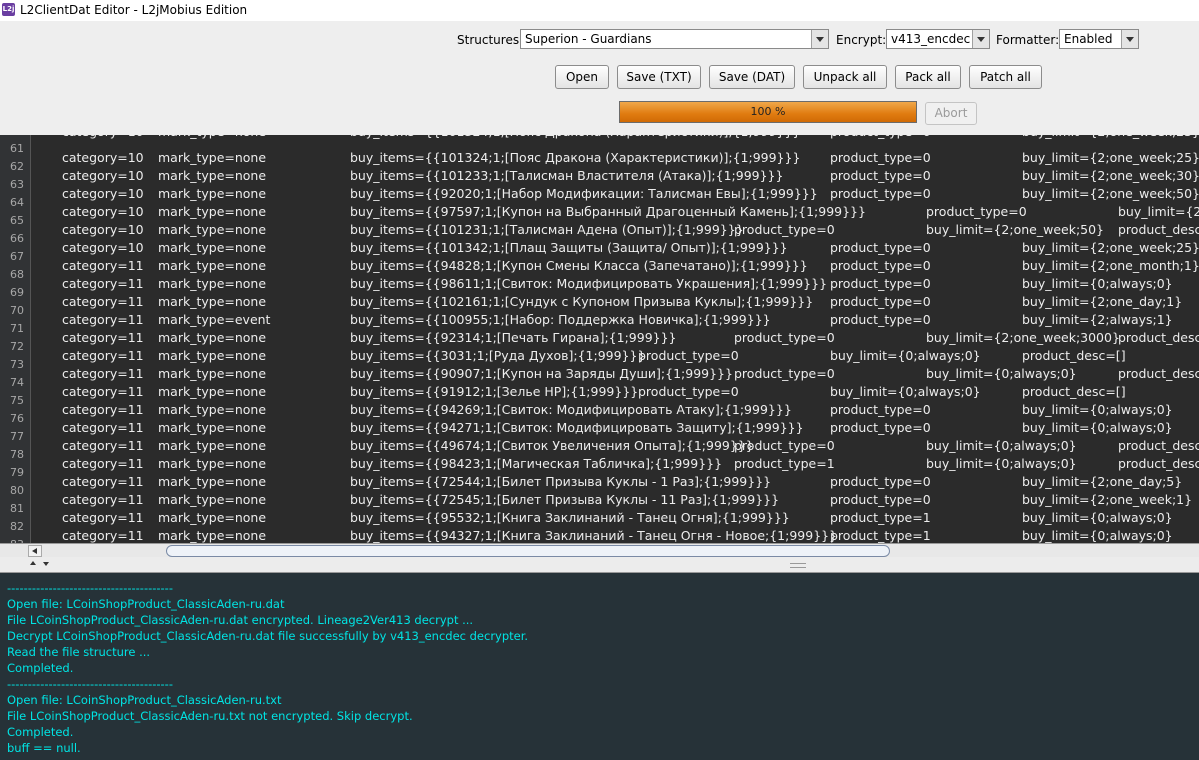 This screenshot has height=760, width=1199. What do you see at coordinates (938, 39) in the screenshot?
I see `encrypt-combo: v413_encdec` at bounding box center [938, 39].